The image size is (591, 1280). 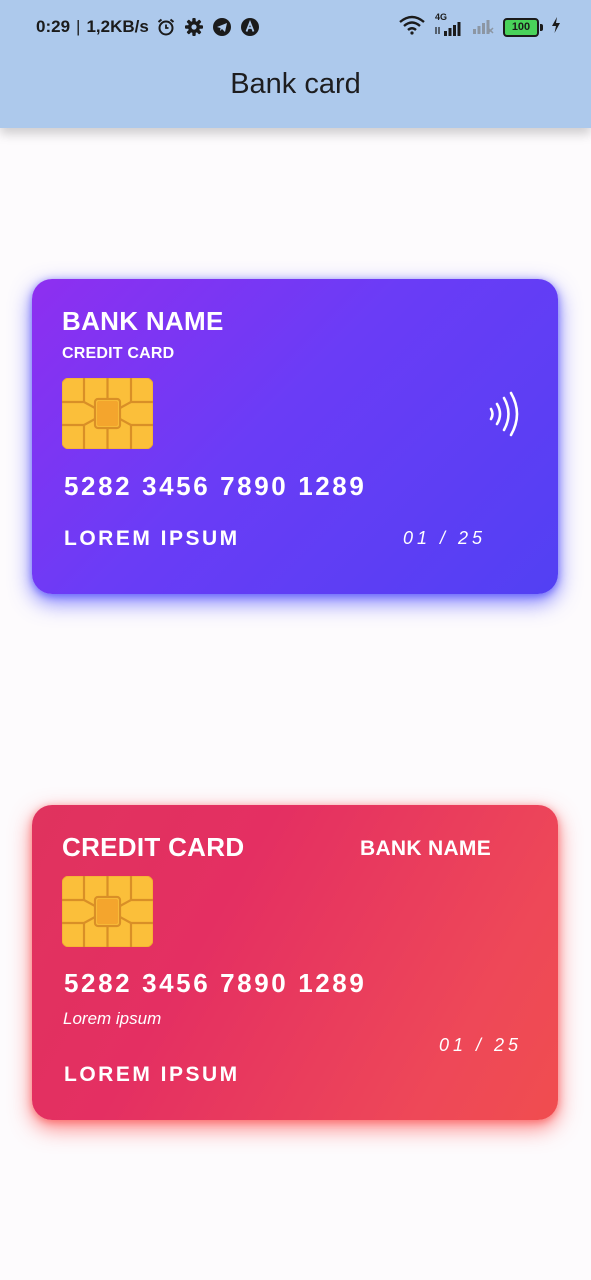 What do you see at coordinates (295, 84) in the screenshot?
I see `page-title: Bank card` at bounding box center [295, 84].